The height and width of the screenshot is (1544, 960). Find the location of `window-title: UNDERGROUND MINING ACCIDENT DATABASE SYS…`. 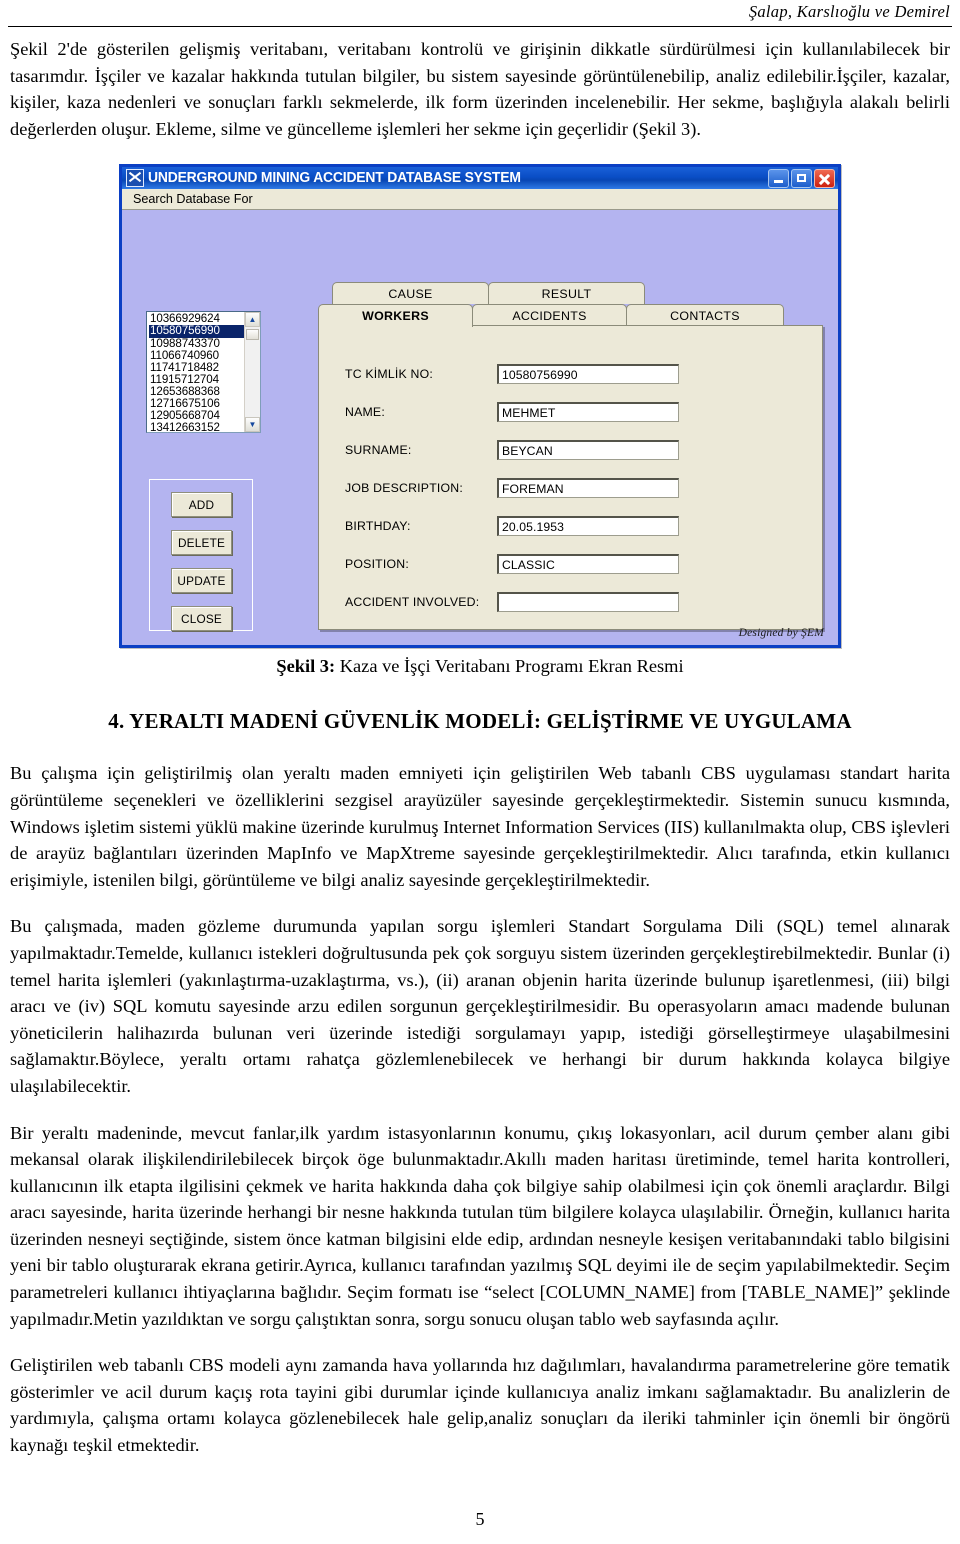

window-title: UNDERGROUND MINING ACCIDENT DATABASE SYS… is located at coordinates (334, 178).